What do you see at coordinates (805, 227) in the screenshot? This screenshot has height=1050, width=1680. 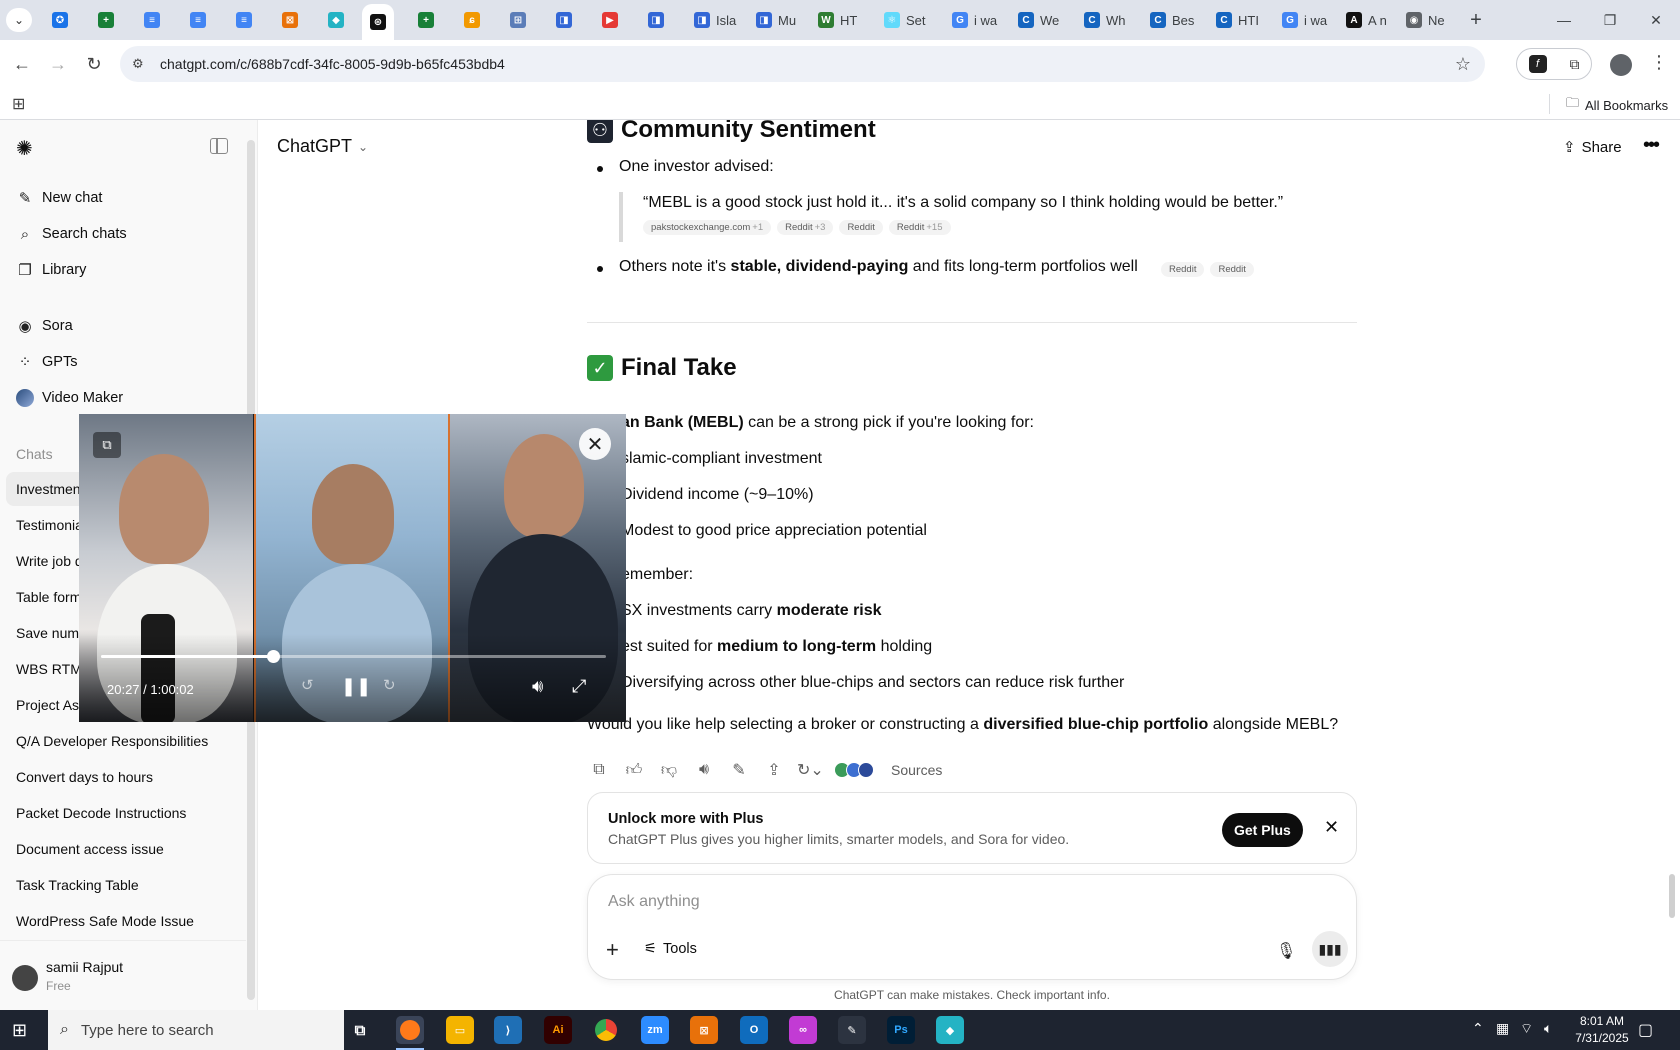 I see `source-pill: Reddit +3` at bounding box center [805, 227].